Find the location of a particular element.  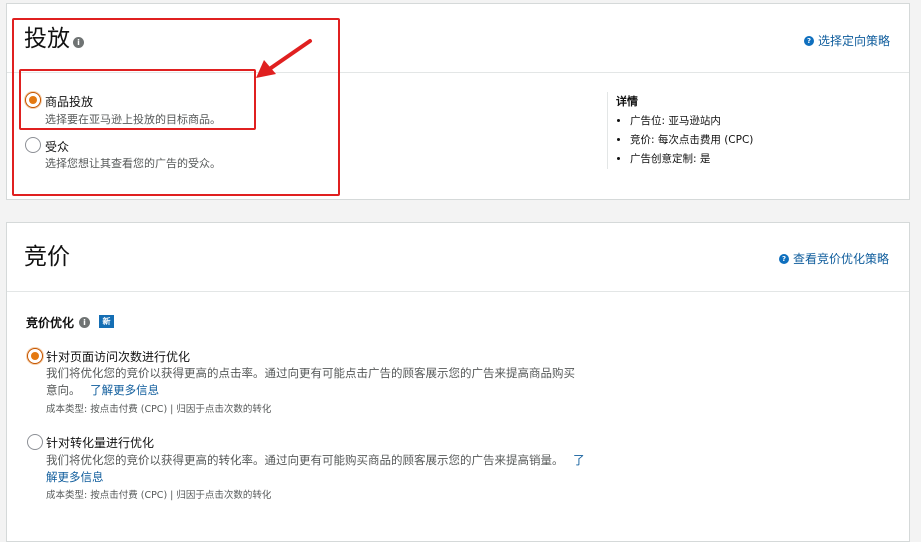

view-bid-strategy-link: ? 查看竞价优化策略 is located at coordinates (834, 258).